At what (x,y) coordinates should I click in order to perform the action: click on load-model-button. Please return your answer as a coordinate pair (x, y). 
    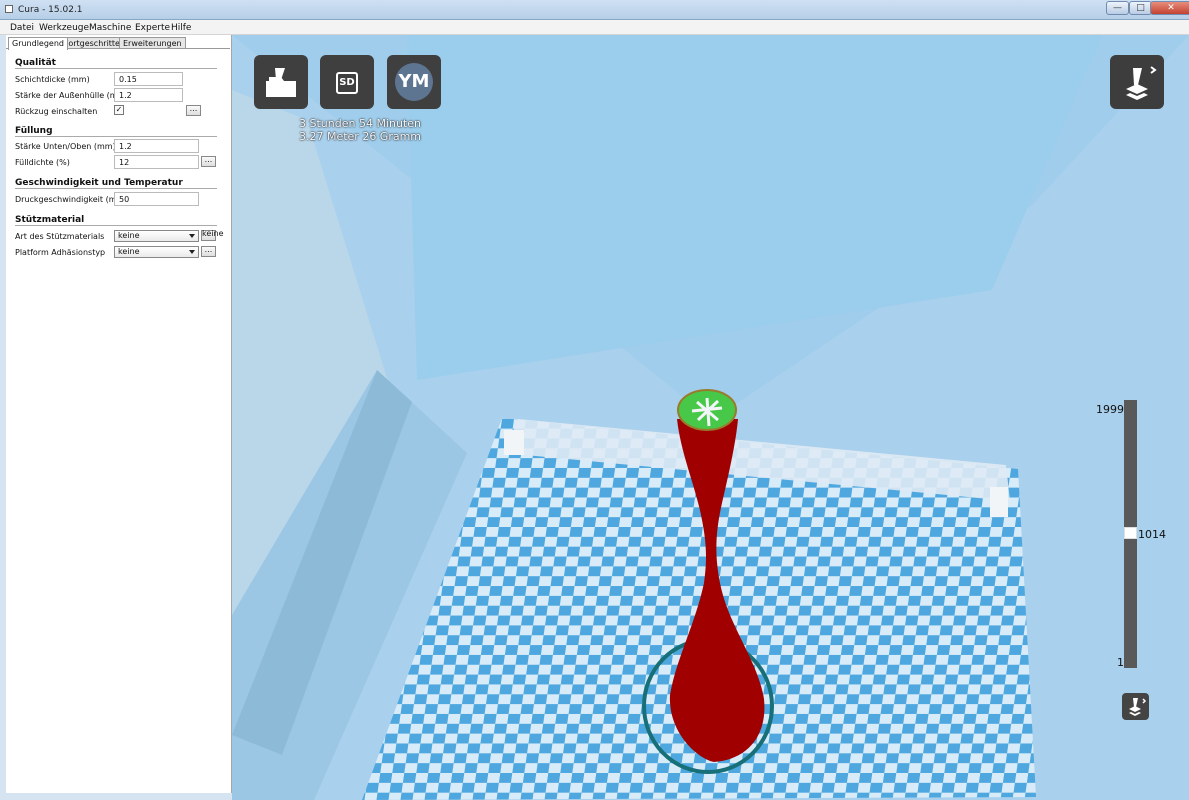
    Looking at the image, I should click on (281, 82).